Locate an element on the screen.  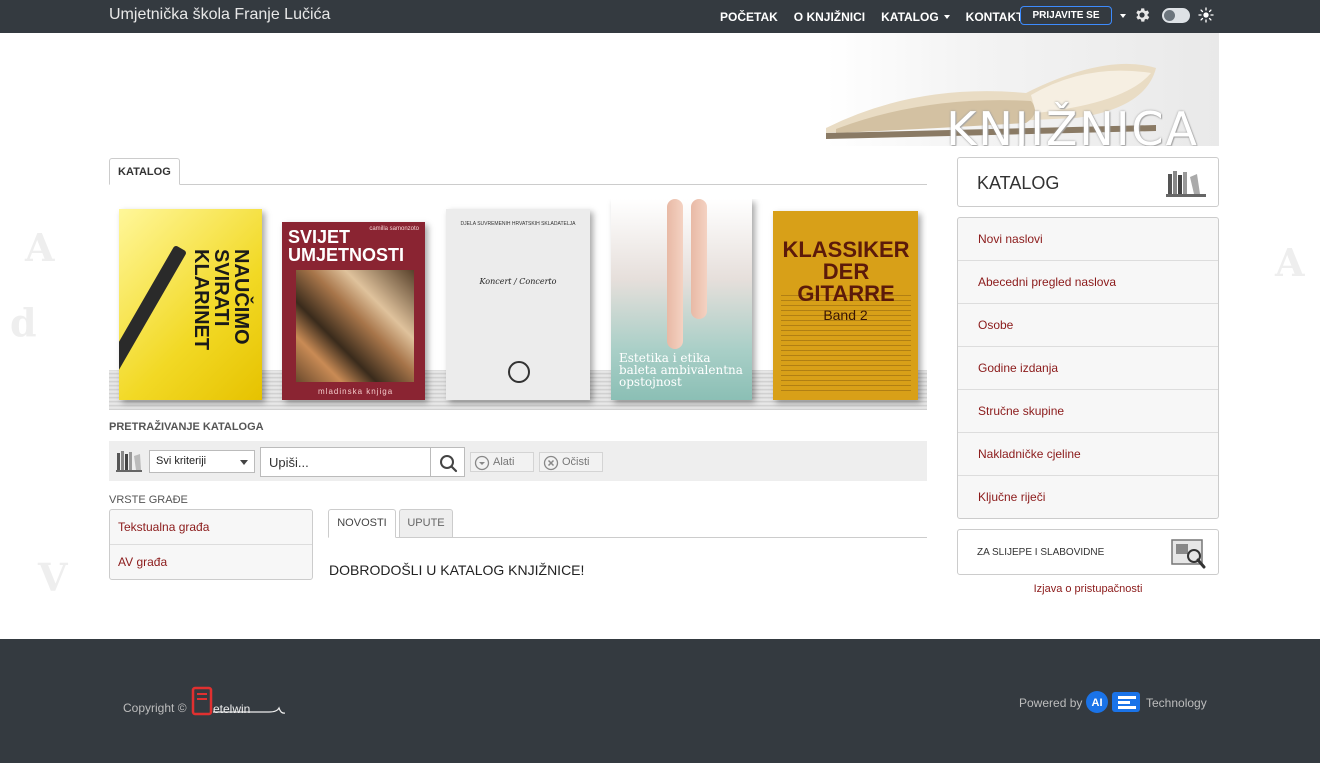
material-type-textual: Tekstualna građa is located at coordinates (211, 527).